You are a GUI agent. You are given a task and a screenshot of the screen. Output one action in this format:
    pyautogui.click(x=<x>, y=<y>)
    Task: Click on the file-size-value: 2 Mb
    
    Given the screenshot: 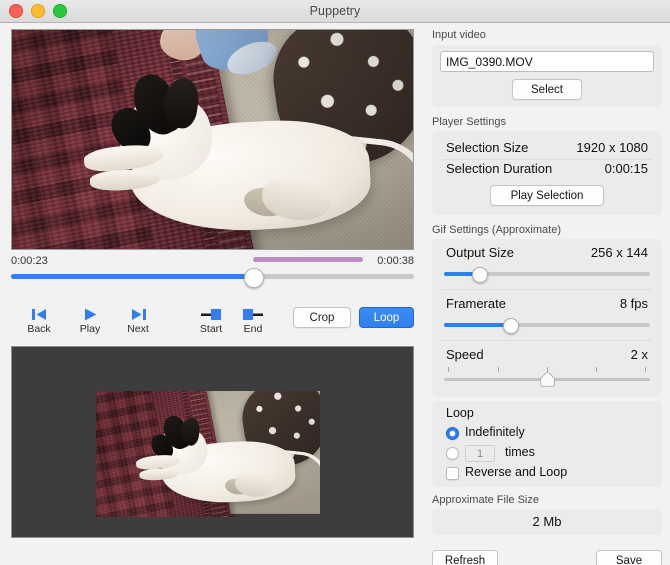 What is the action you would take?
    pyautogui.click(x=547, y=522)
    